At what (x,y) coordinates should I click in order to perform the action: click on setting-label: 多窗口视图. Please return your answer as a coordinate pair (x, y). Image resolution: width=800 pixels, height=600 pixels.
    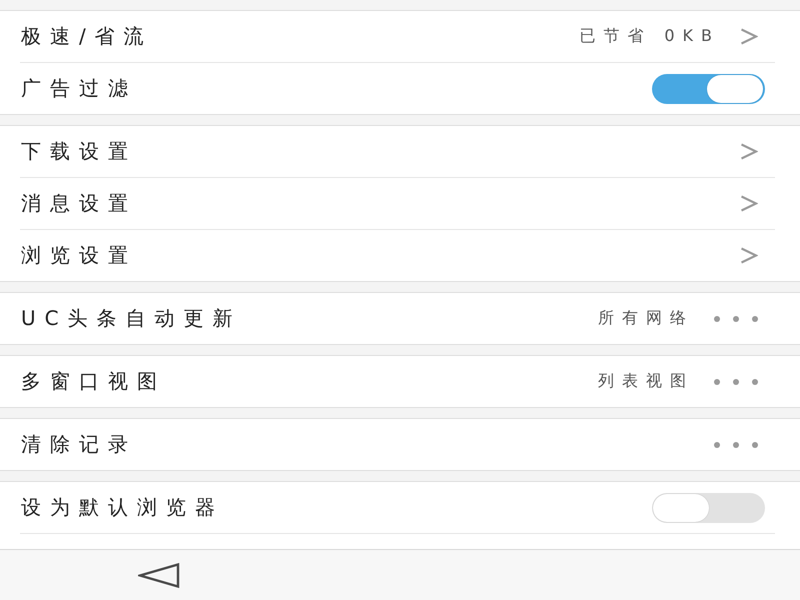
    Looking at the image, I should click on (93, 381).